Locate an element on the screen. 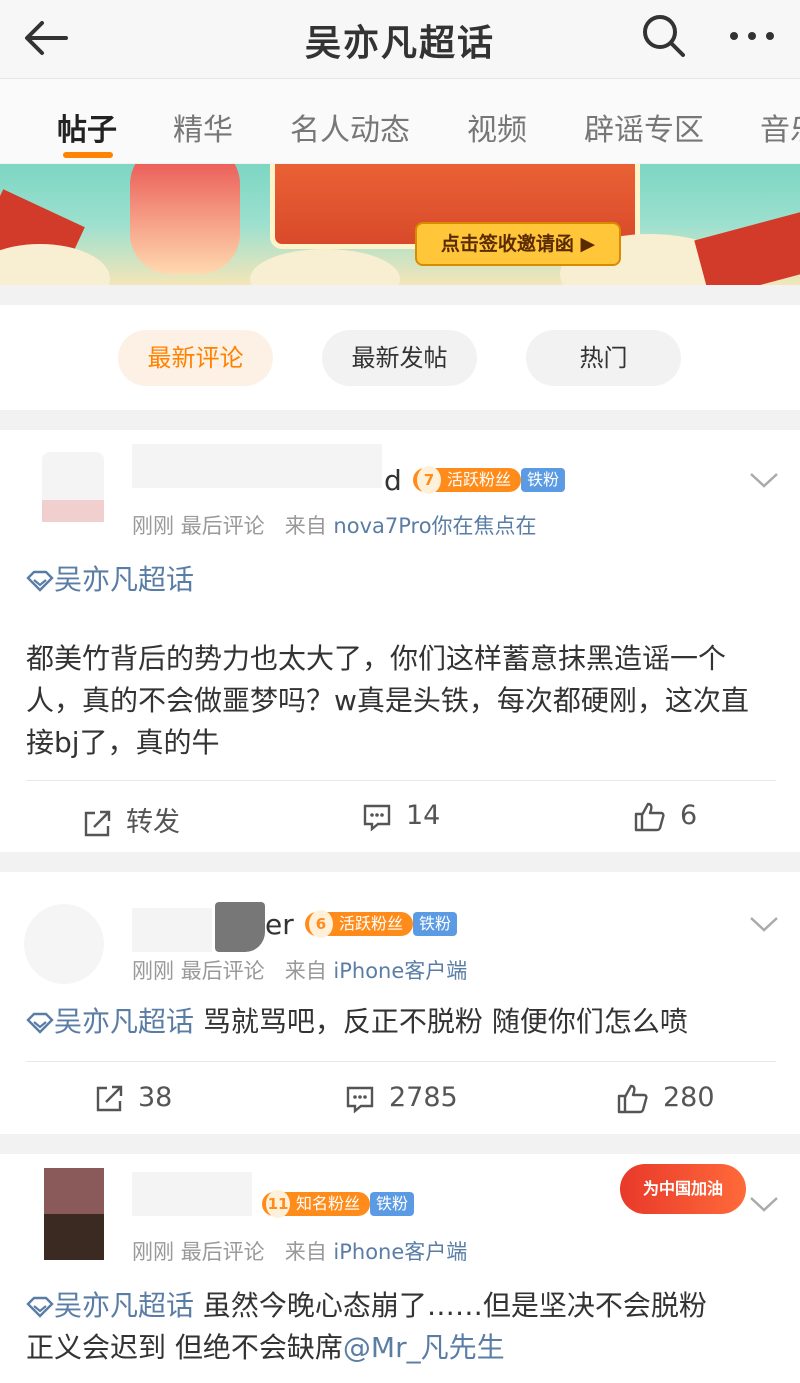 Image resolution: width=800 pixels, height=1383 pixels. like-count: 280 is located at coordinates (689, 1097).